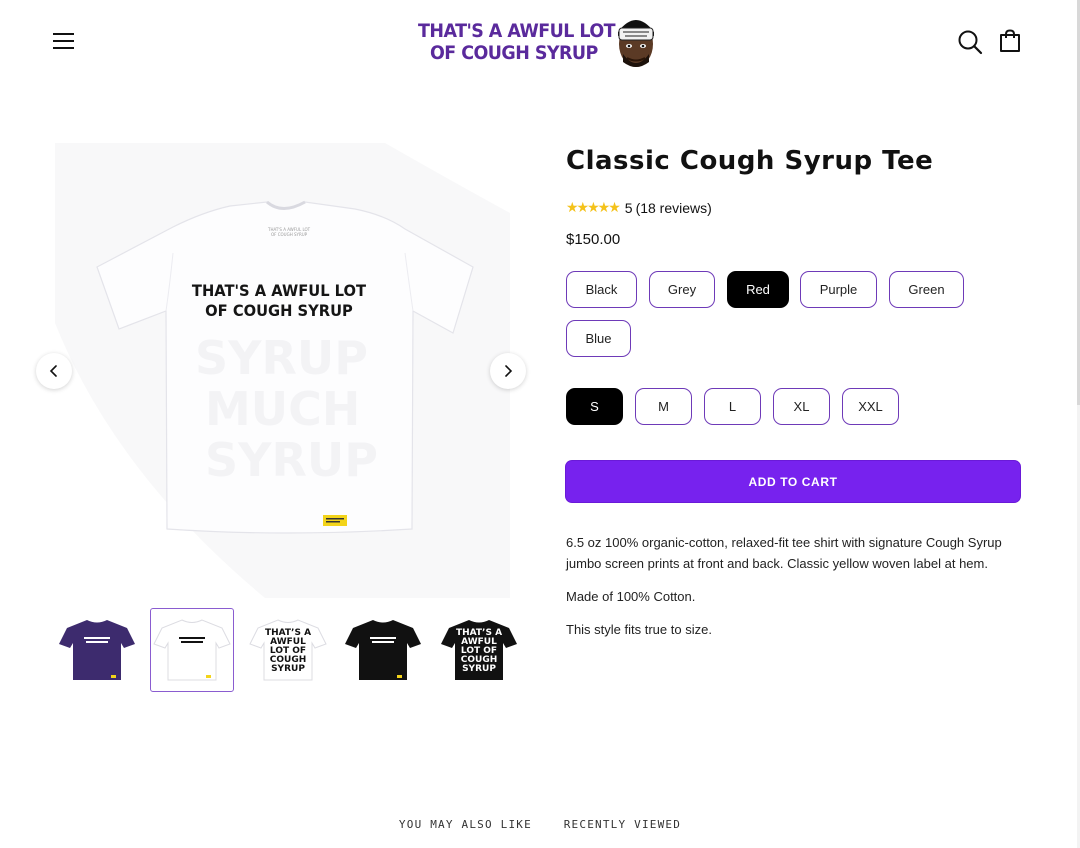 This screenshot has height=848, width=1080. I want to click on cart-button, so click(1010, 41).